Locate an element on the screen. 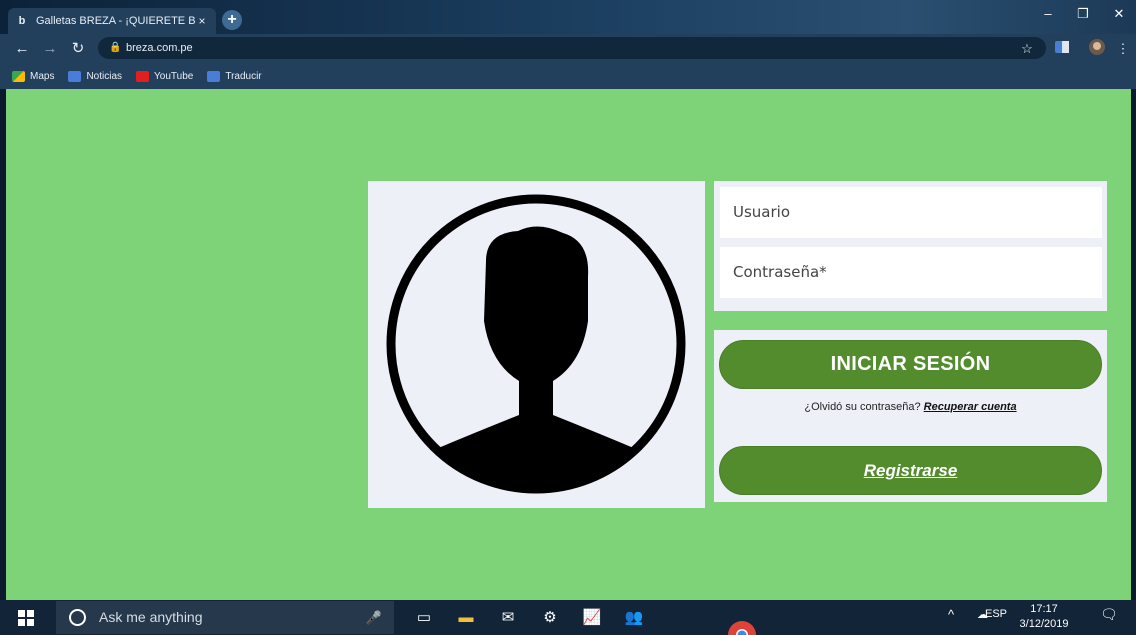  star-icon: ☆ is located at coordinates (1027, 49).